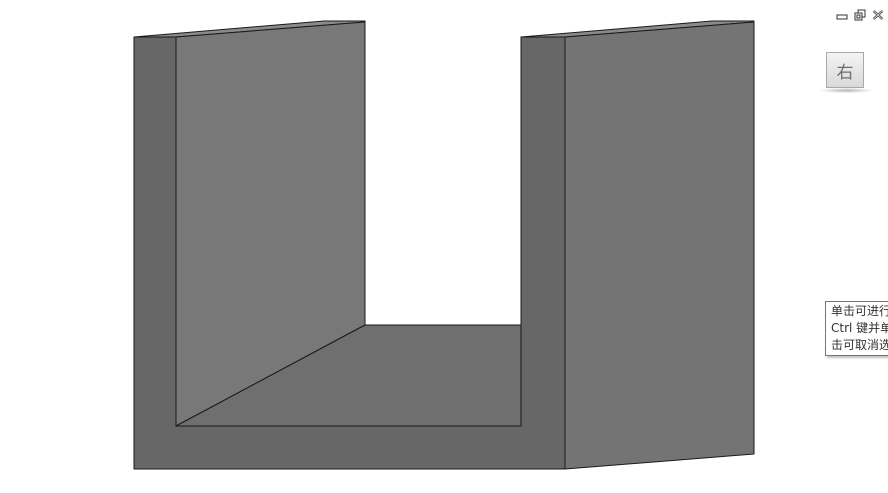 This screenshot has height=493, width=888. Describe the element at coordinates (878, 15) in the screenshot. I see `close-icon` at that location.